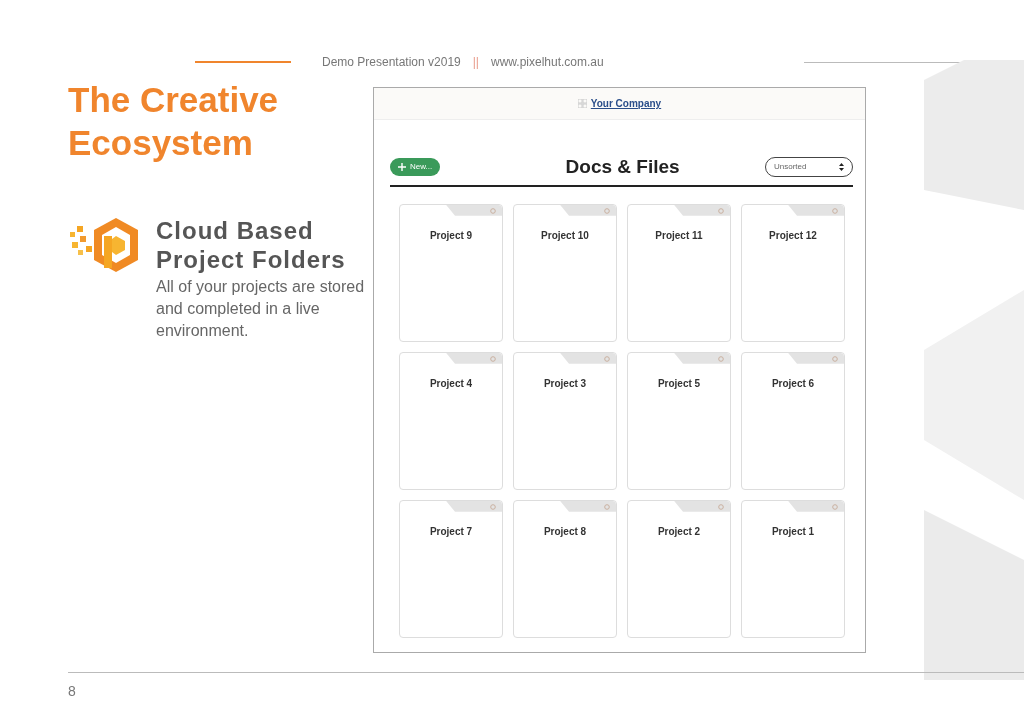  I want to click on folder-card: Project 9, so click(451, 272).